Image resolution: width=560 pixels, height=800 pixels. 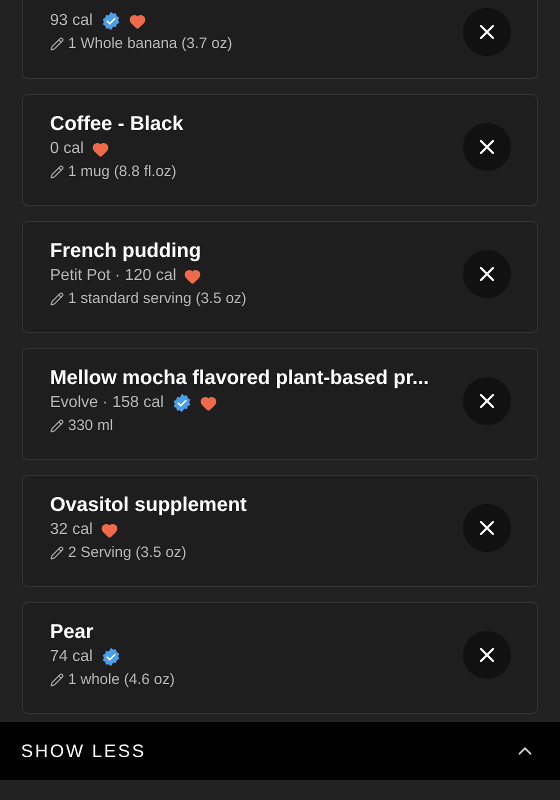 What do you see at coordinates (280, 751) in the screenshot?
I see `show-less-bar: SHOW LESS` at bounding box center [280, 751].